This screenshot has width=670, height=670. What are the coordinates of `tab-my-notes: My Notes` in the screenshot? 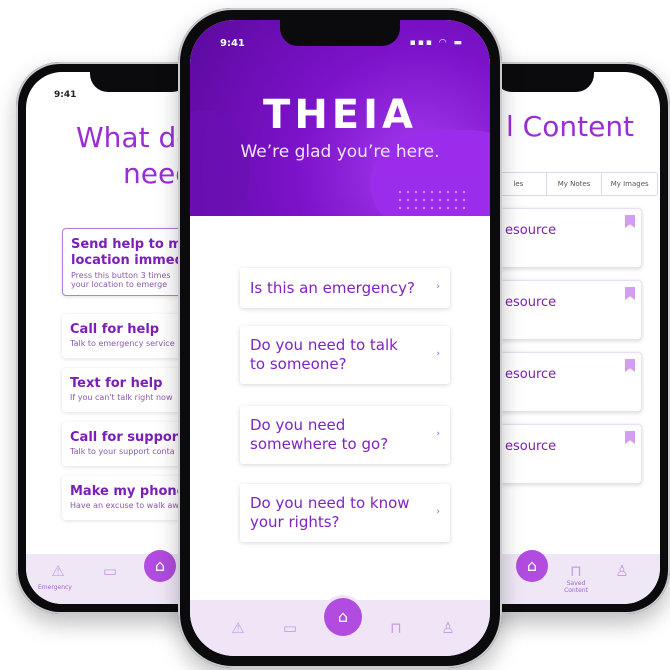 It's located at (573, 184).